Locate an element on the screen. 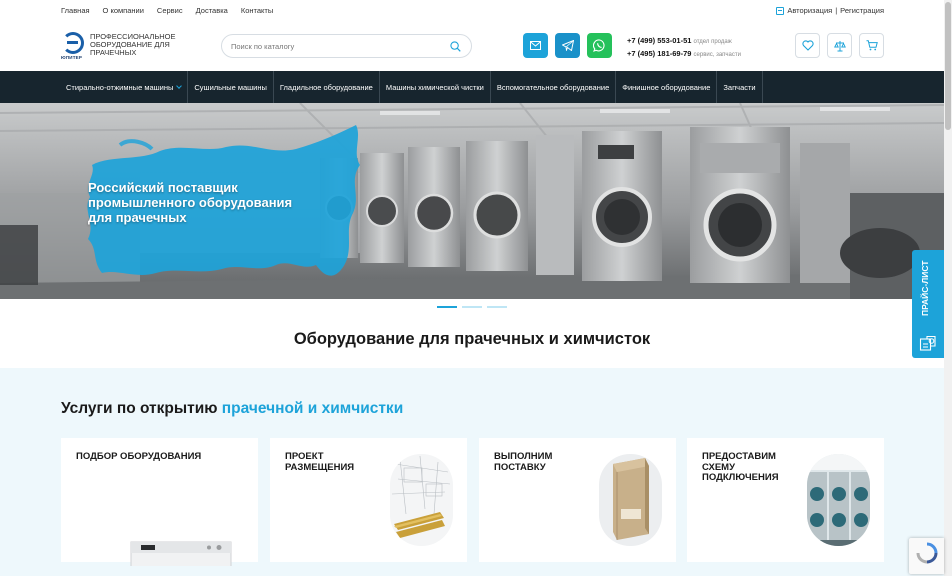 Image resolution: width=952 pixels, height=576 pixels. register-link: Регистрация is located at coordinates (862, 10).